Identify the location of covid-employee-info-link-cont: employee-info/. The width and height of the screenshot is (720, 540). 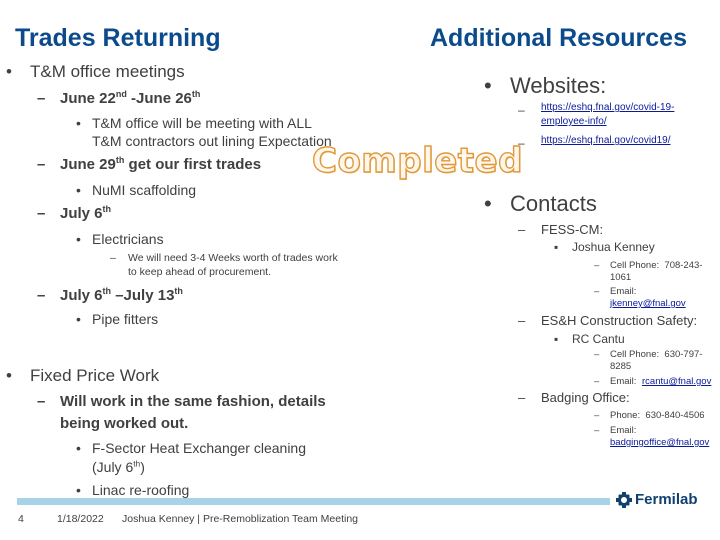
(574, 121).